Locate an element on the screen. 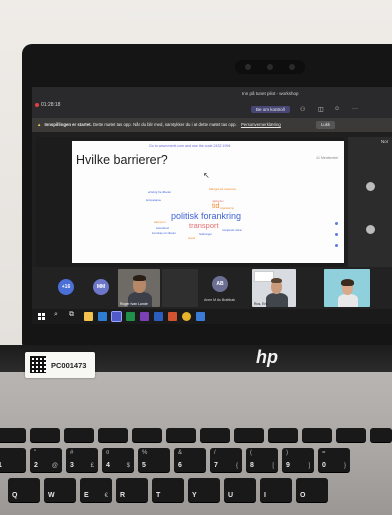 This screenshot has width=392, height=515. teams-icon is located at coordinates (116, 316).